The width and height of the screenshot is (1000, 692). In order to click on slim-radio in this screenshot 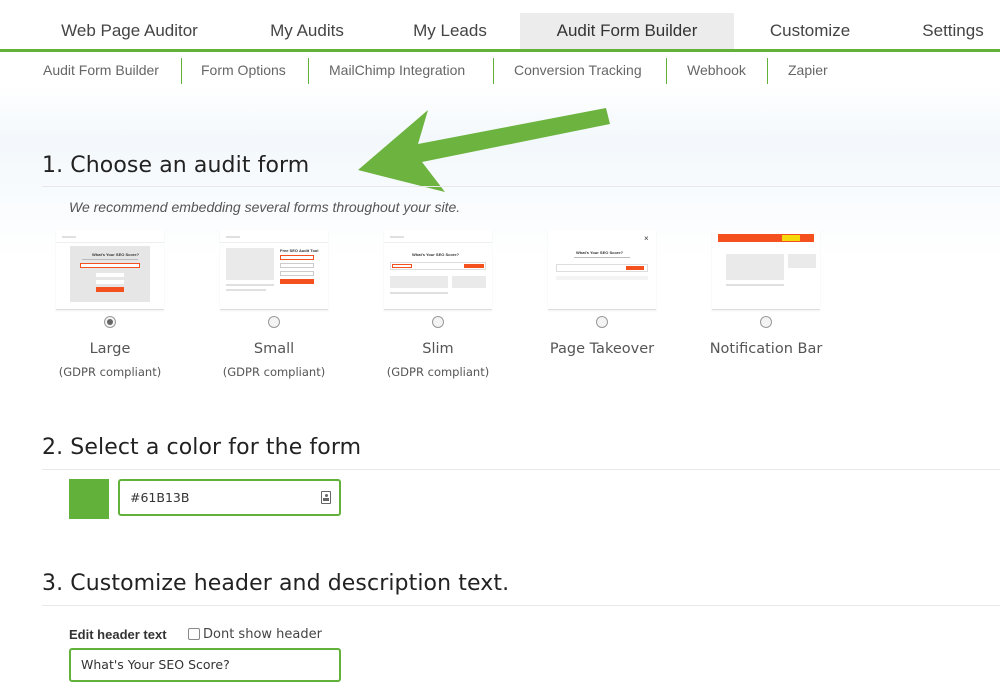, I will do `click(438, 322)`.